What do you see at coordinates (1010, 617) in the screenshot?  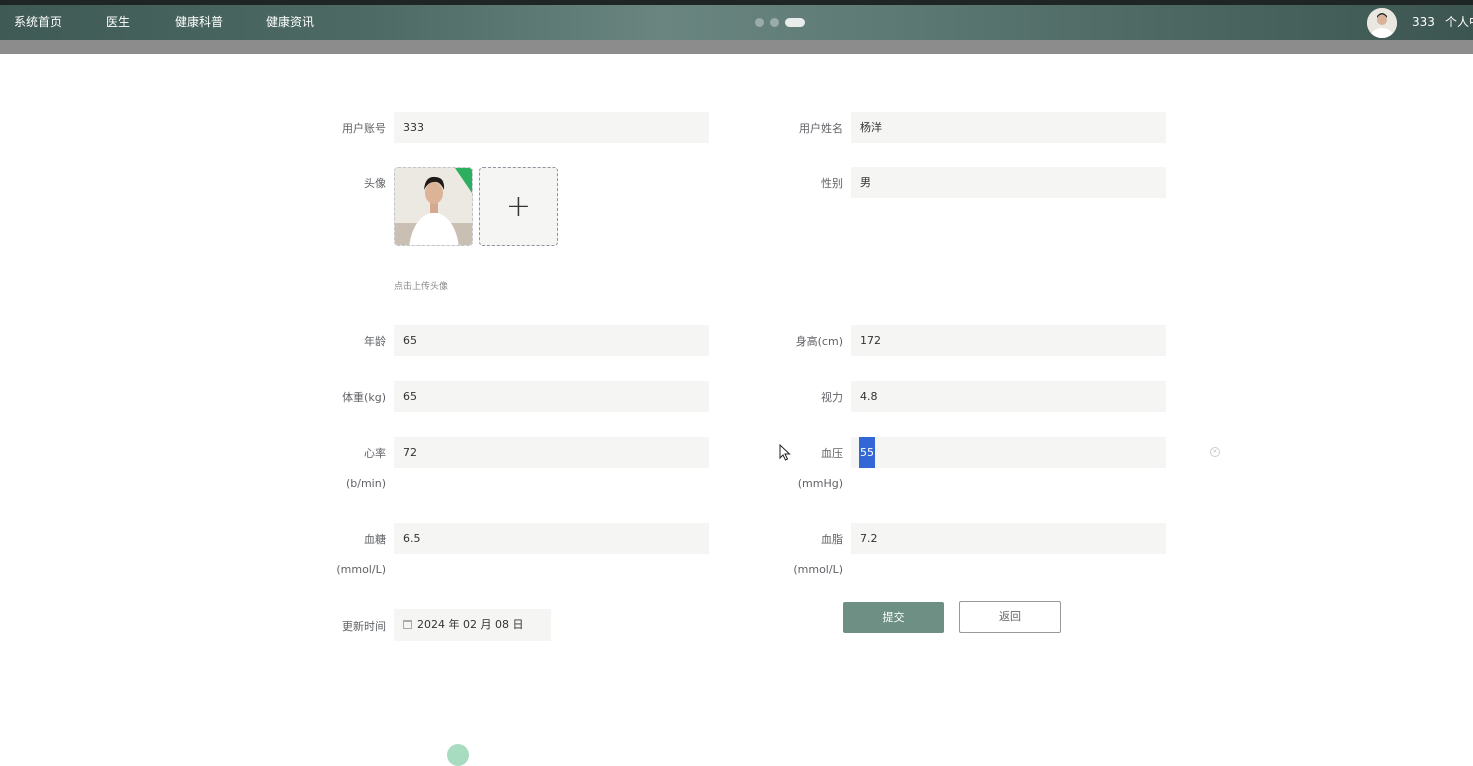 I see `back-button: 返回` at bounding box center [1010, 617].